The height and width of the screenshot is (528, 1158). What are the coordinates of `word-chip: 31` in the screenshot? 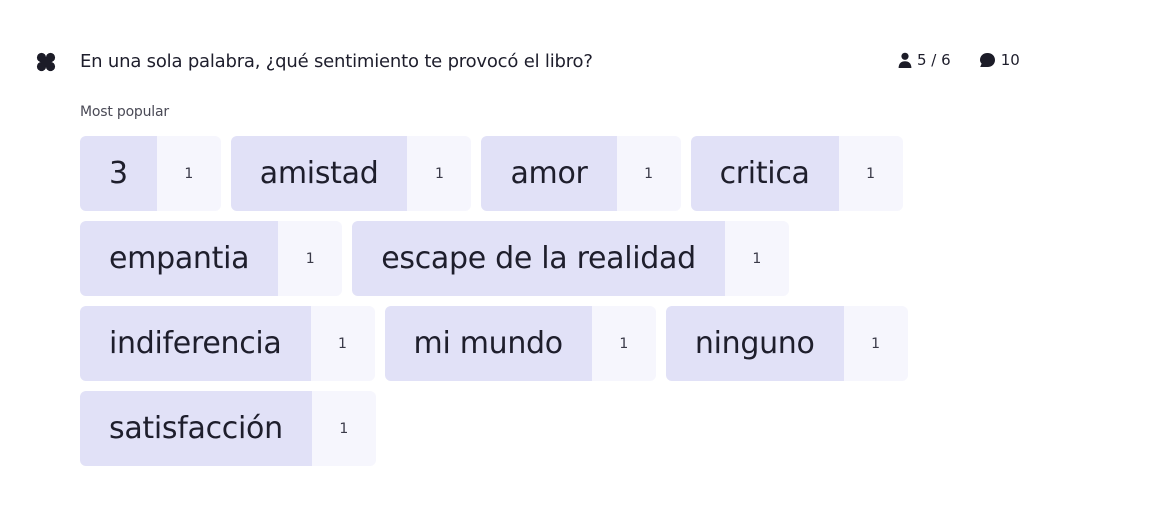 It's located at (150, 173).